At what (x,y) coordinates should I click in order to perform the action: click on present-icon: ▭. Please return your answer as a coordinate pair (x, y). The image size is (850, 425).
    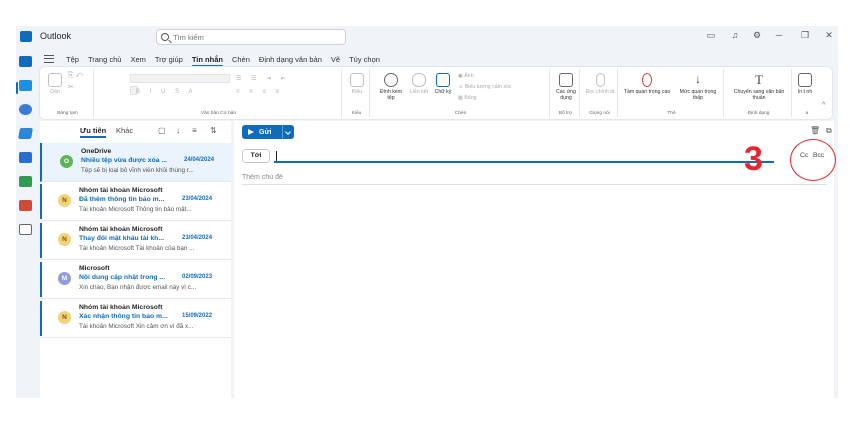
    Looking at the image, I should click on (711, 35).